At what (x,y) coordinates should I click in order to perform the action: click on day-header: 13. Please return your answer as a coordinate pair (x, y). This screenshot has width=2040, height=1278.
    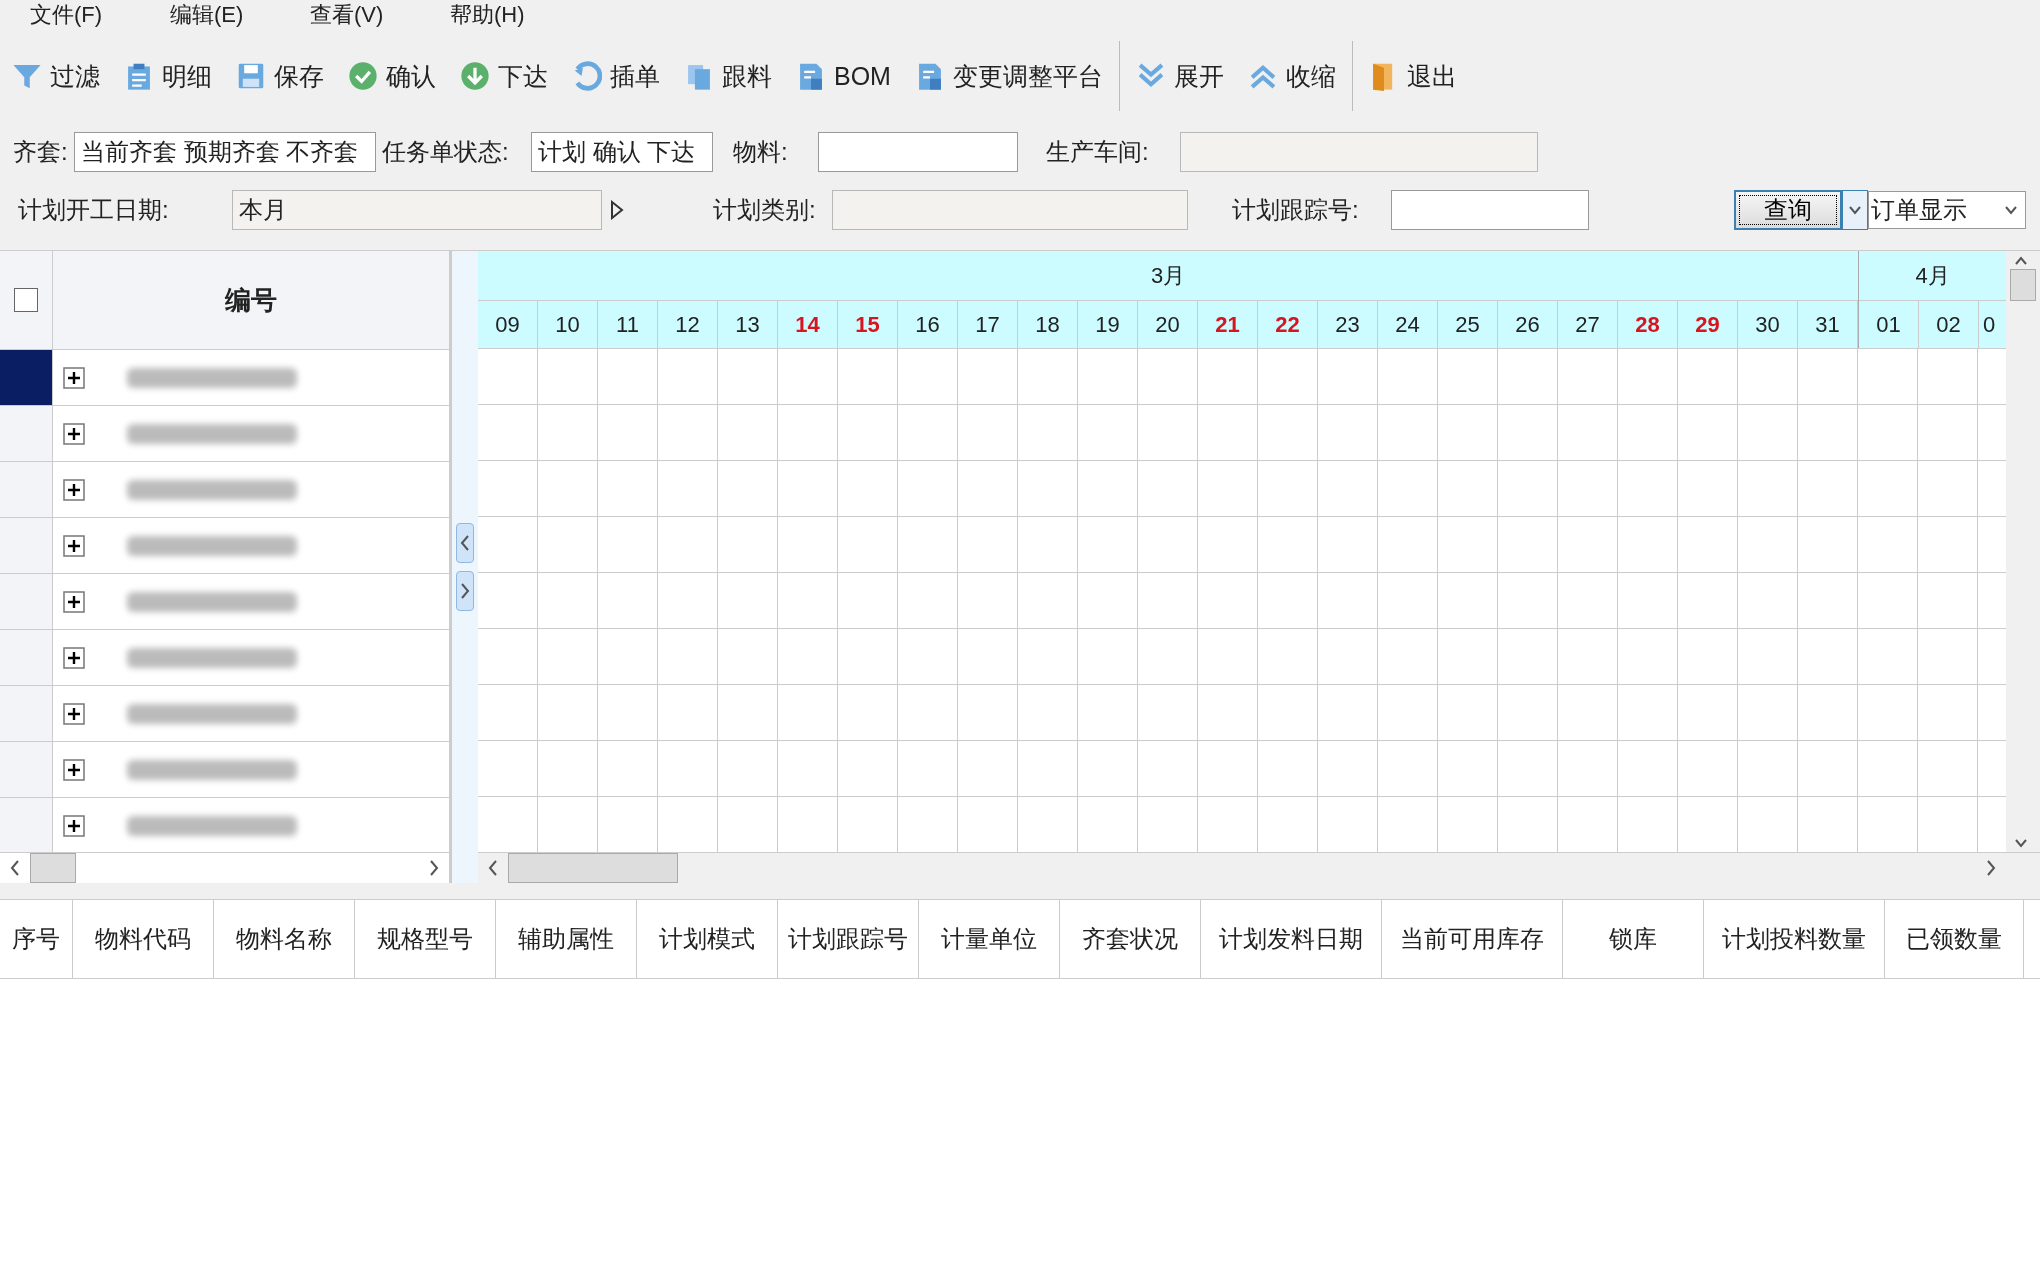
    Looking at the image, I should click on (748, 324).